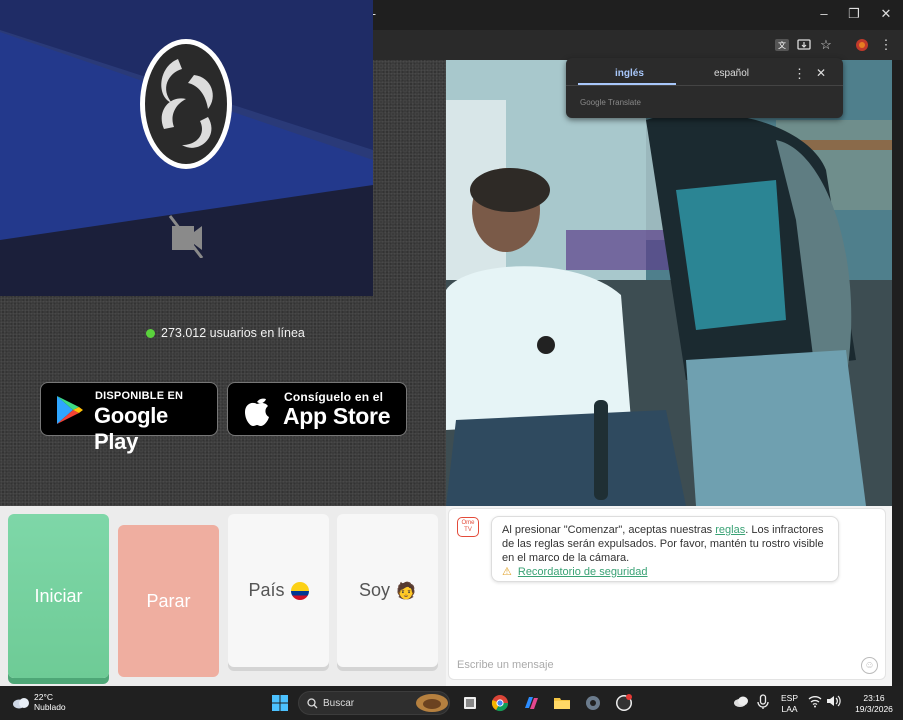  I want to click on weather-widget: 22°C Nublado, so click(39, 702).